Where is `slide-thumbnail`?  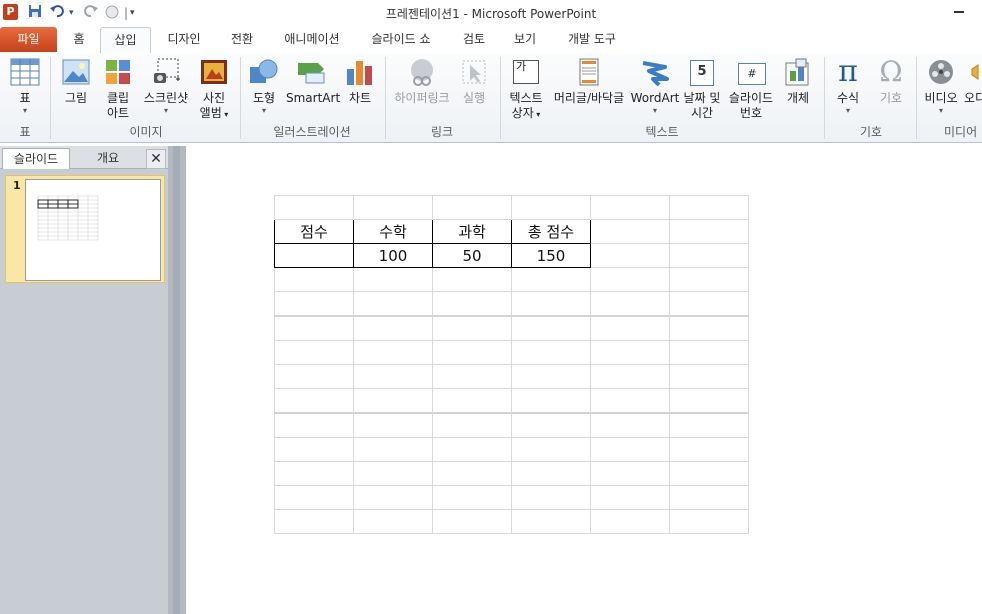 slide-thumbnail is located at coordinates (93, 230).